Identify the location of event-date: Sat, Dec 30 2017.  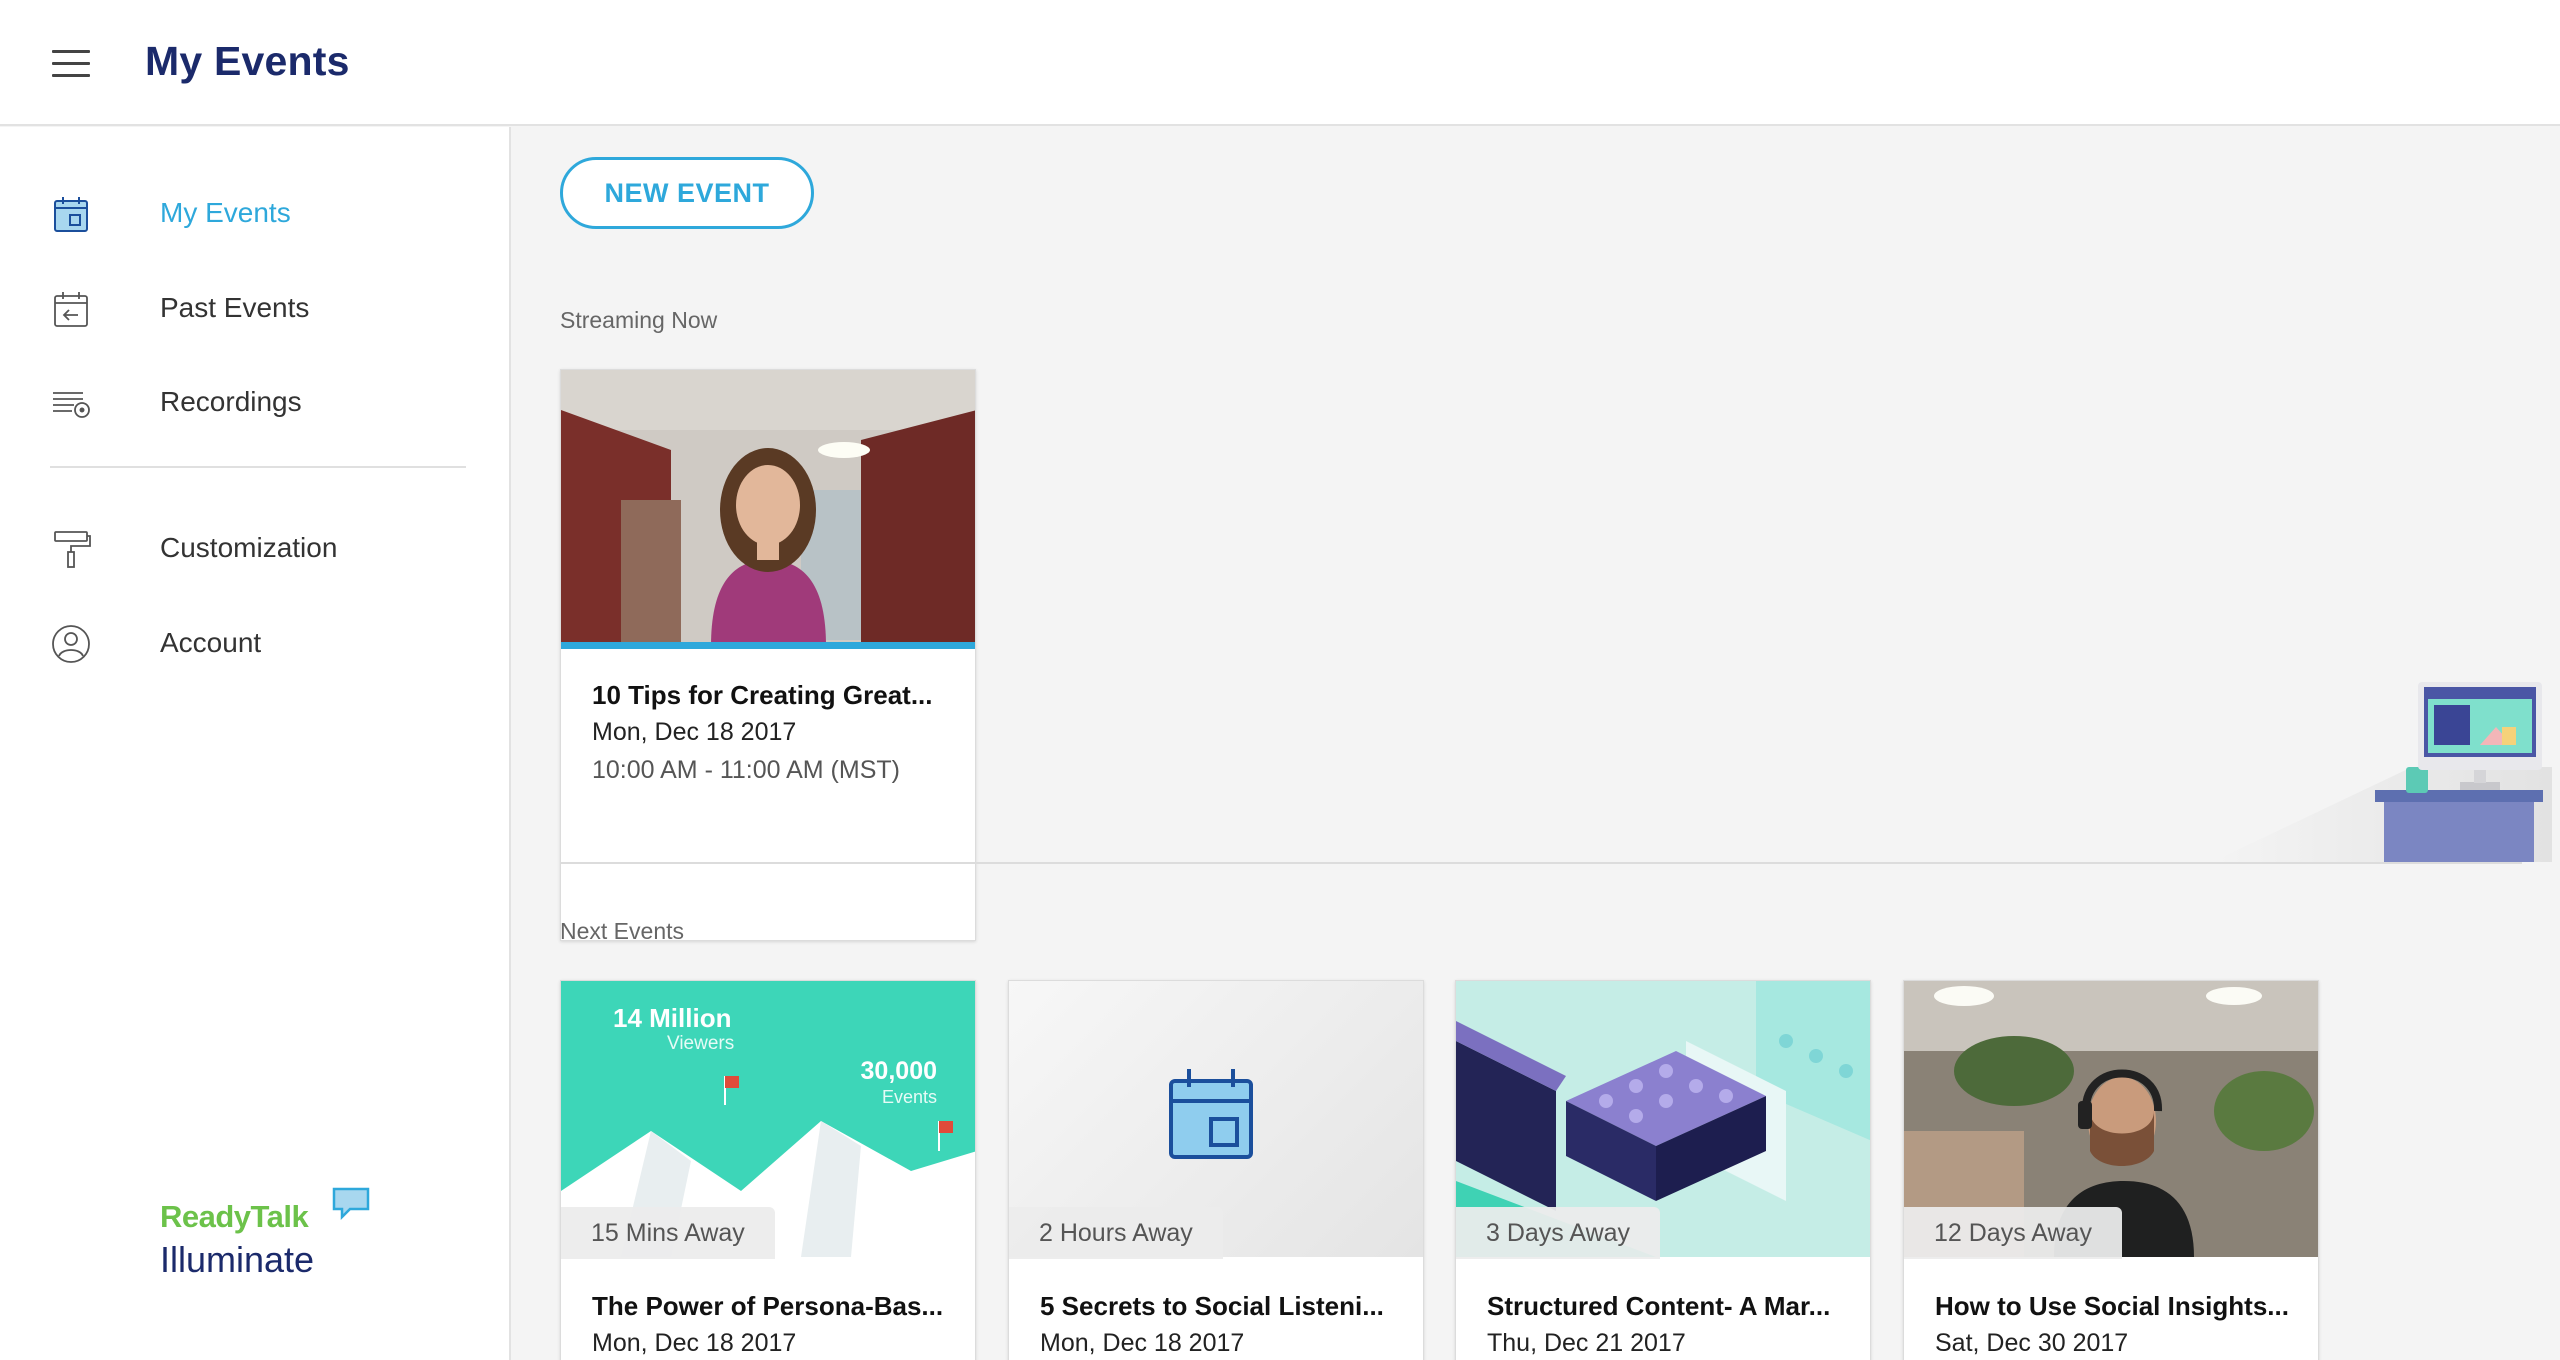
(2032, 1343).